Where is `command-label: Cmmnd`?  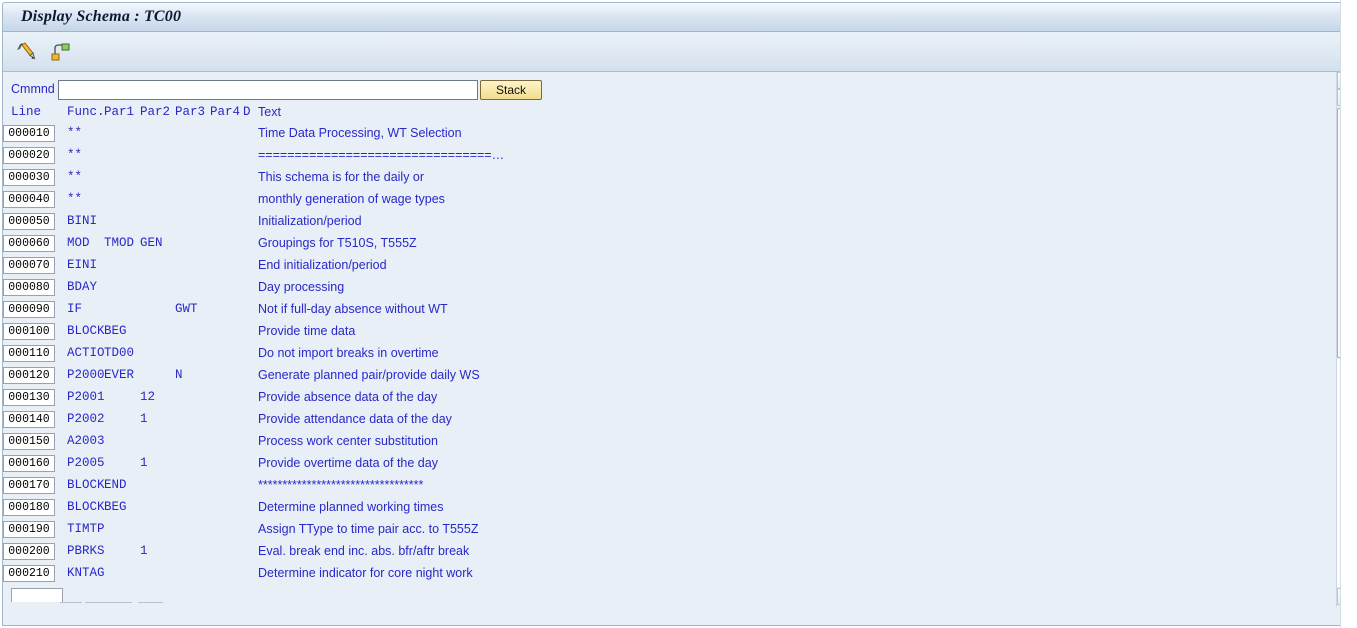
command-label: Cmmnd is located at coordinates (33, 89).